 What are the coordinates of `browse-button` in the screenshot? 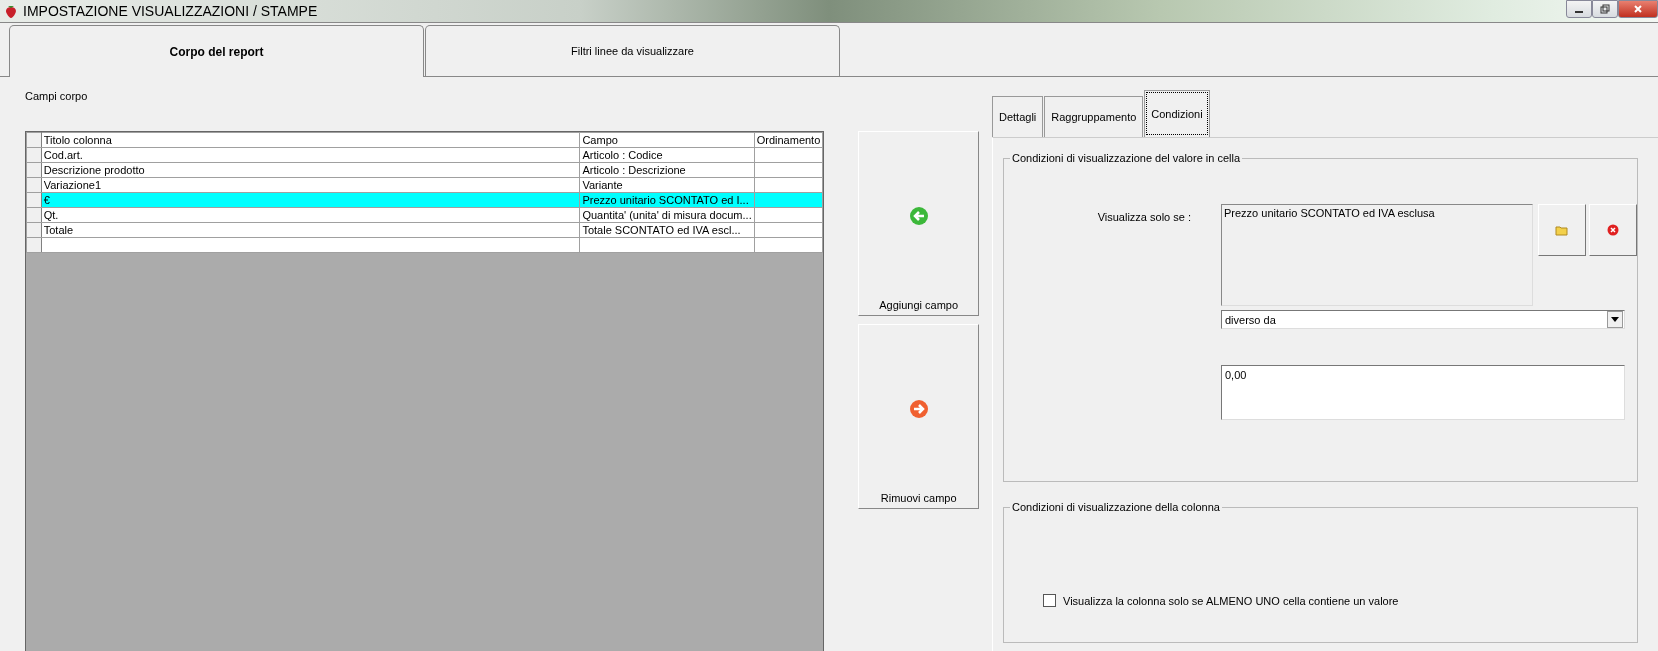 It's located at (1562, 230).